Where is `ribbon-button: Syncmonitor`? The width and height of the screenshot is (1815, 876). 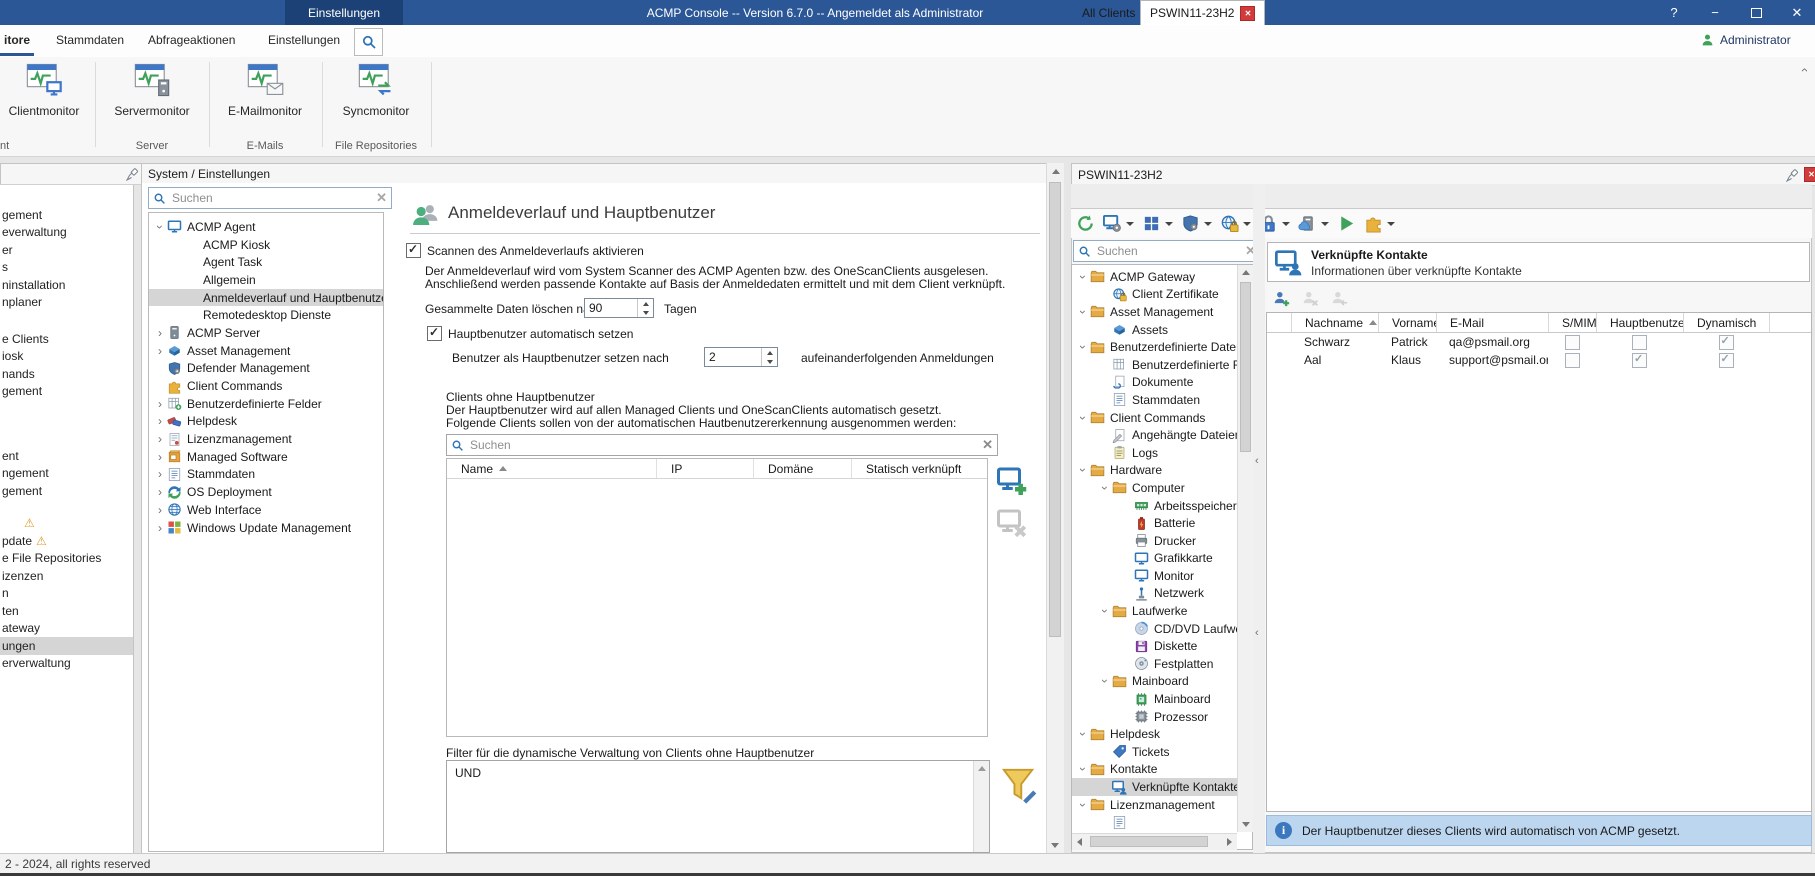 ribbon-button: Syncmonitor is located at coordinates (376, 91).